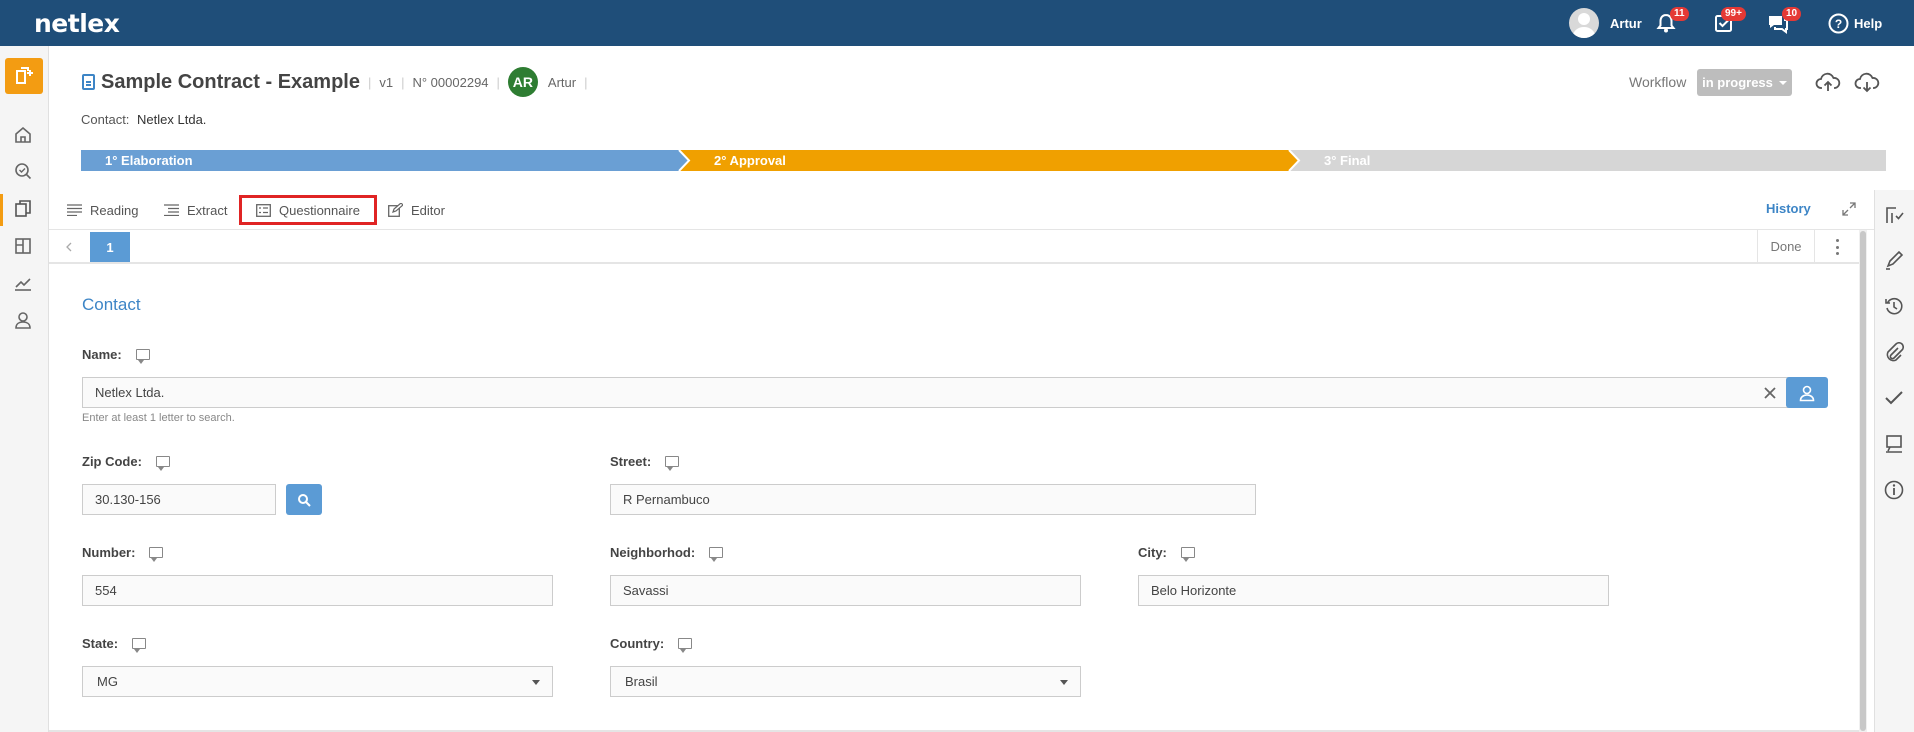 This screenshot has width=1914, height=732. I want to click on history-link: History, so click(1788, 208).